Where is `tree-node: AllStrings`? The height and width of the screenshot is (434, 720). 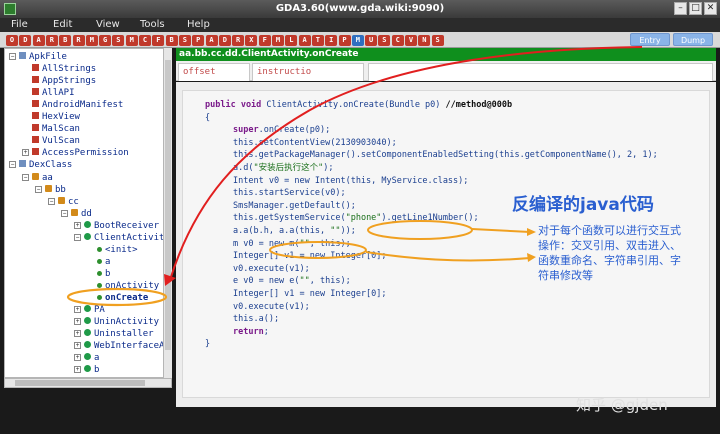
tree-node: AllStrings is located at coordinates (59, 69).